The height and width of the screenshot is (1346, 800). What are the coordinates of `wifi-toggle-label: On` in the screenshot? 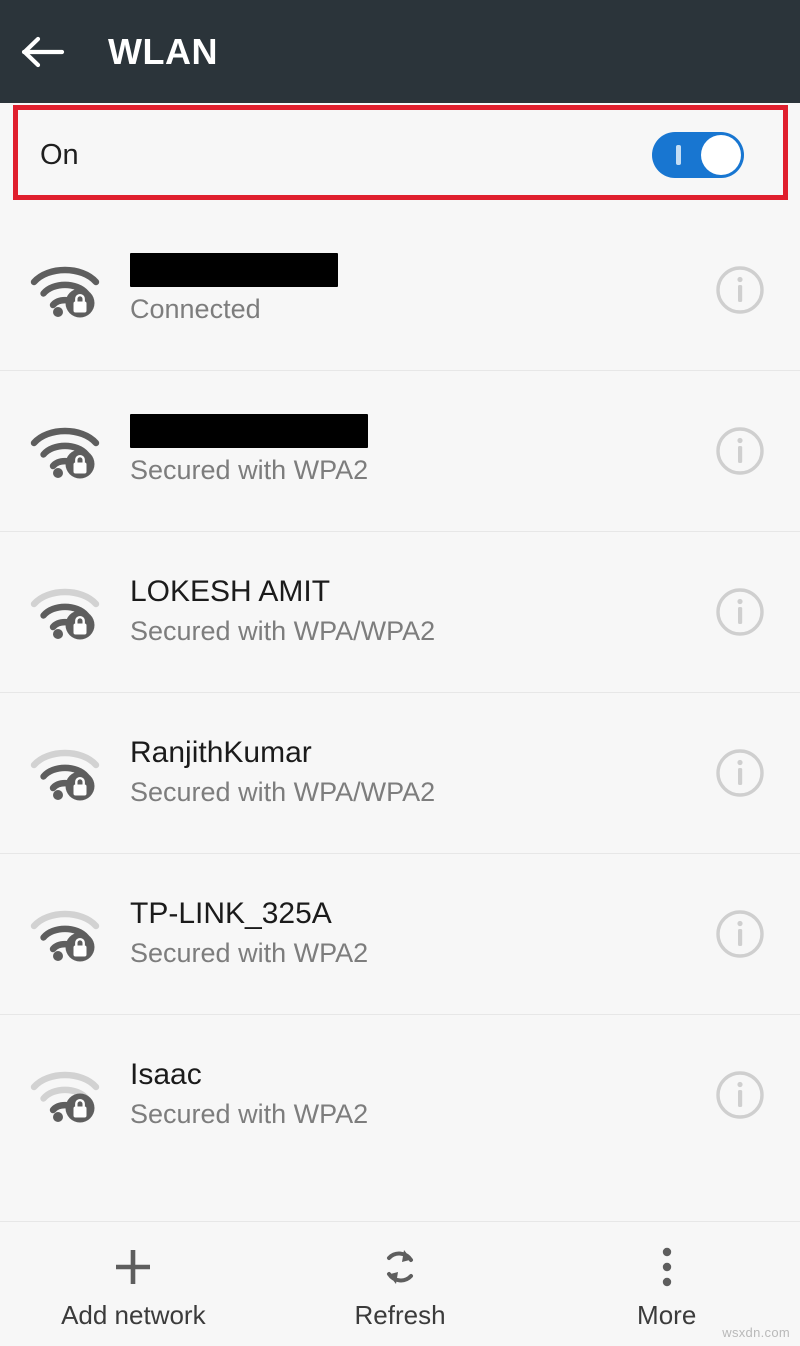 It's located at (59, 154).